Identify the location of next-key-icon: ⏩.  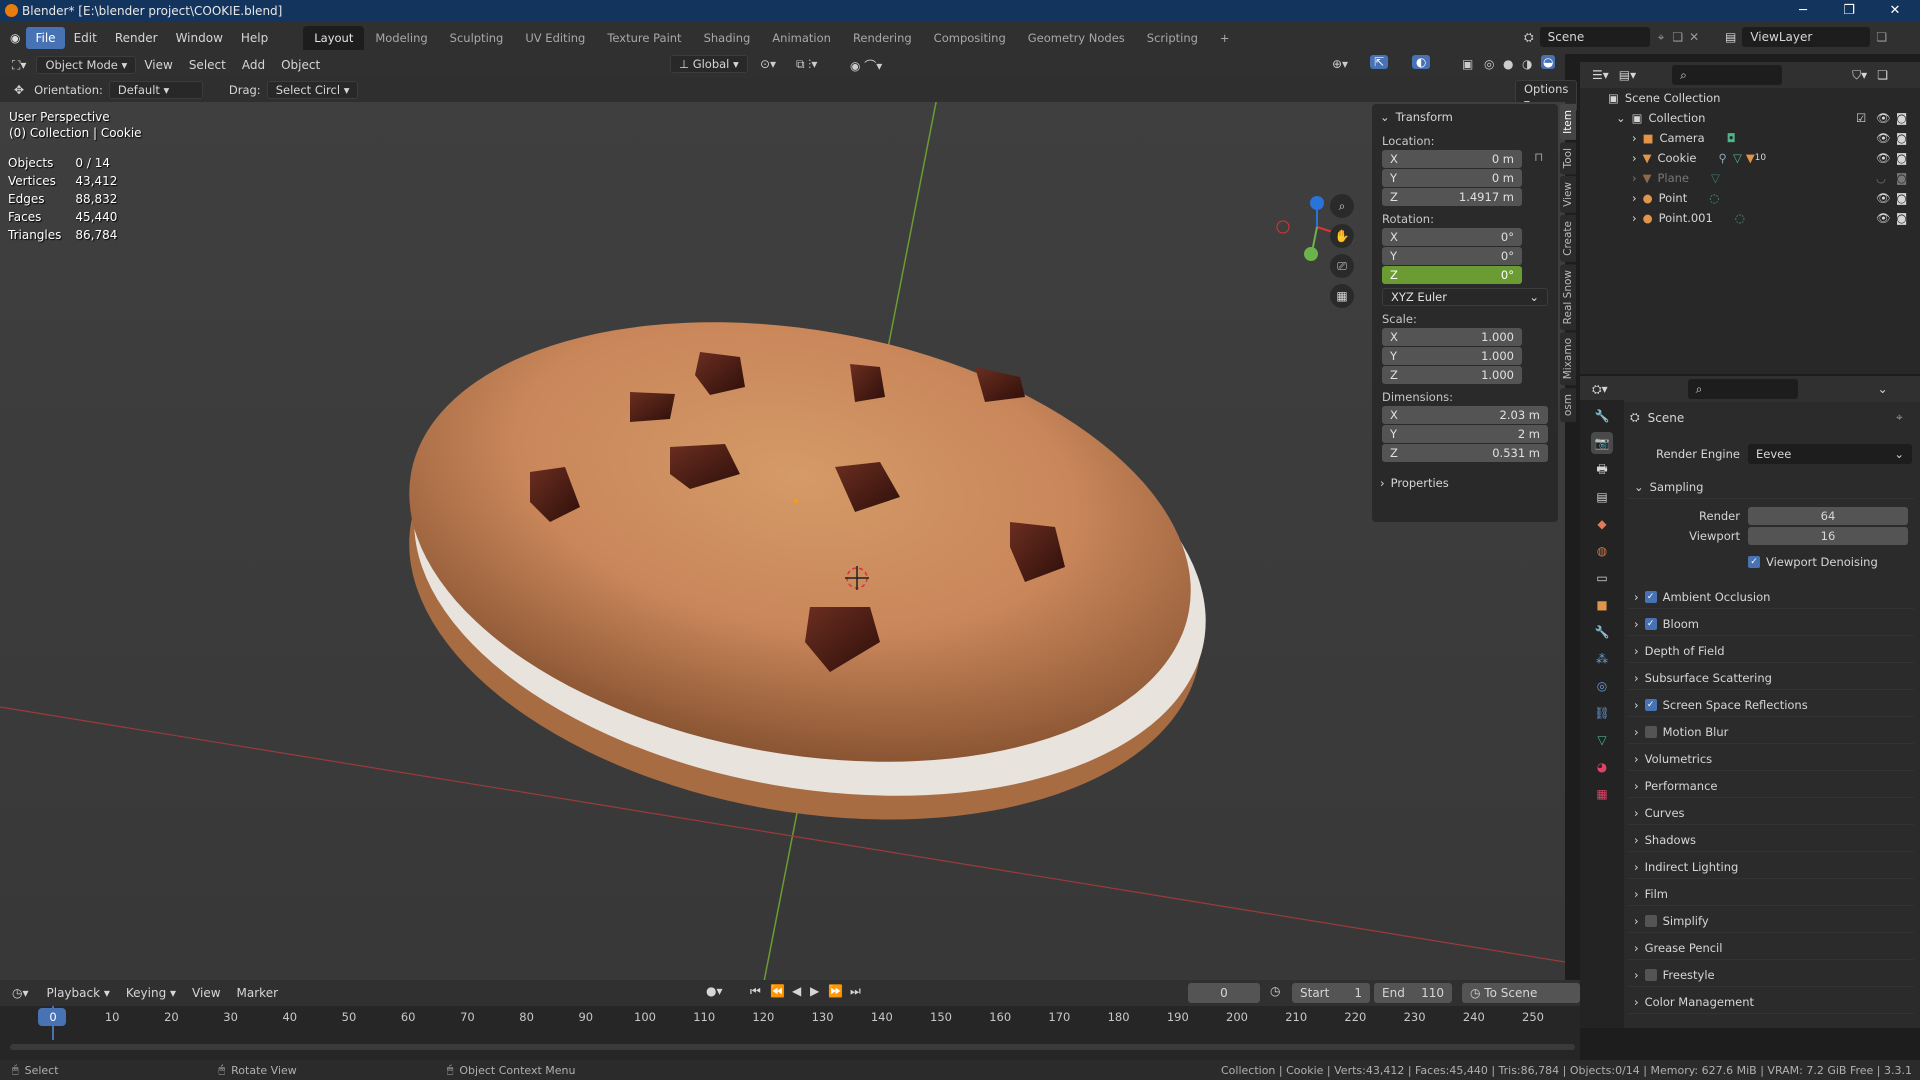
(835, 991).